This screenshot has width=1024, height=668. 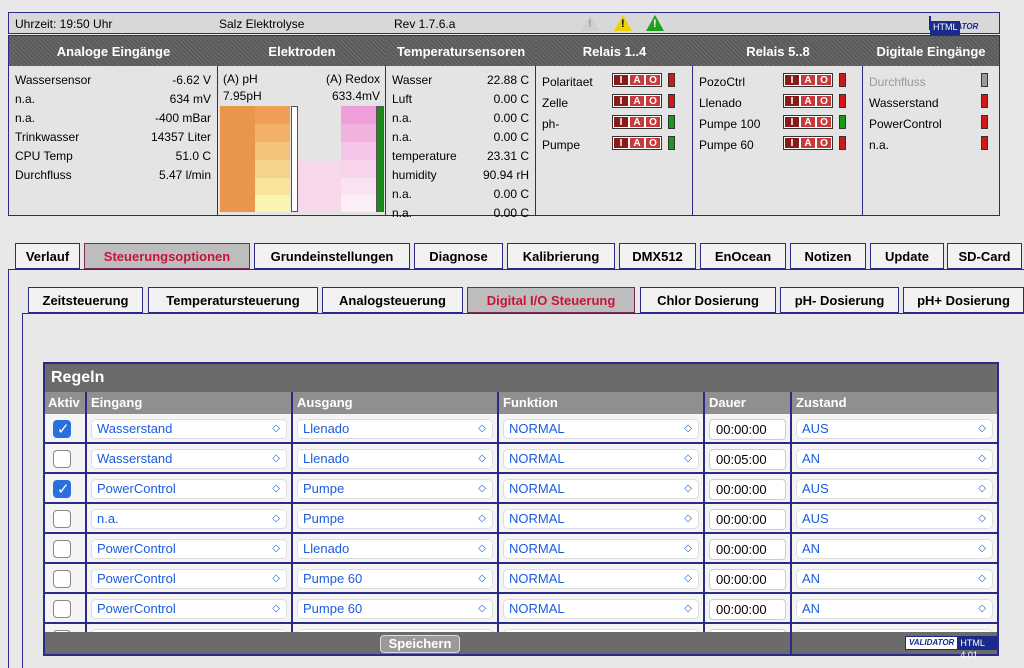 What do you see at coordinates (561, 256) in the screenshot?
I see `tab-kalibrierung: Kalibrierung` at bounding box center [561, 256].